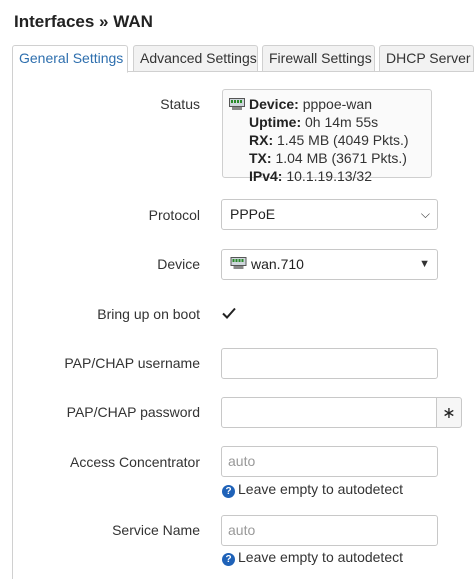 This screenshot has height=579, width=474. I want to click on ac-hint: ? Leave empty to autodetect, so click(312, 489).